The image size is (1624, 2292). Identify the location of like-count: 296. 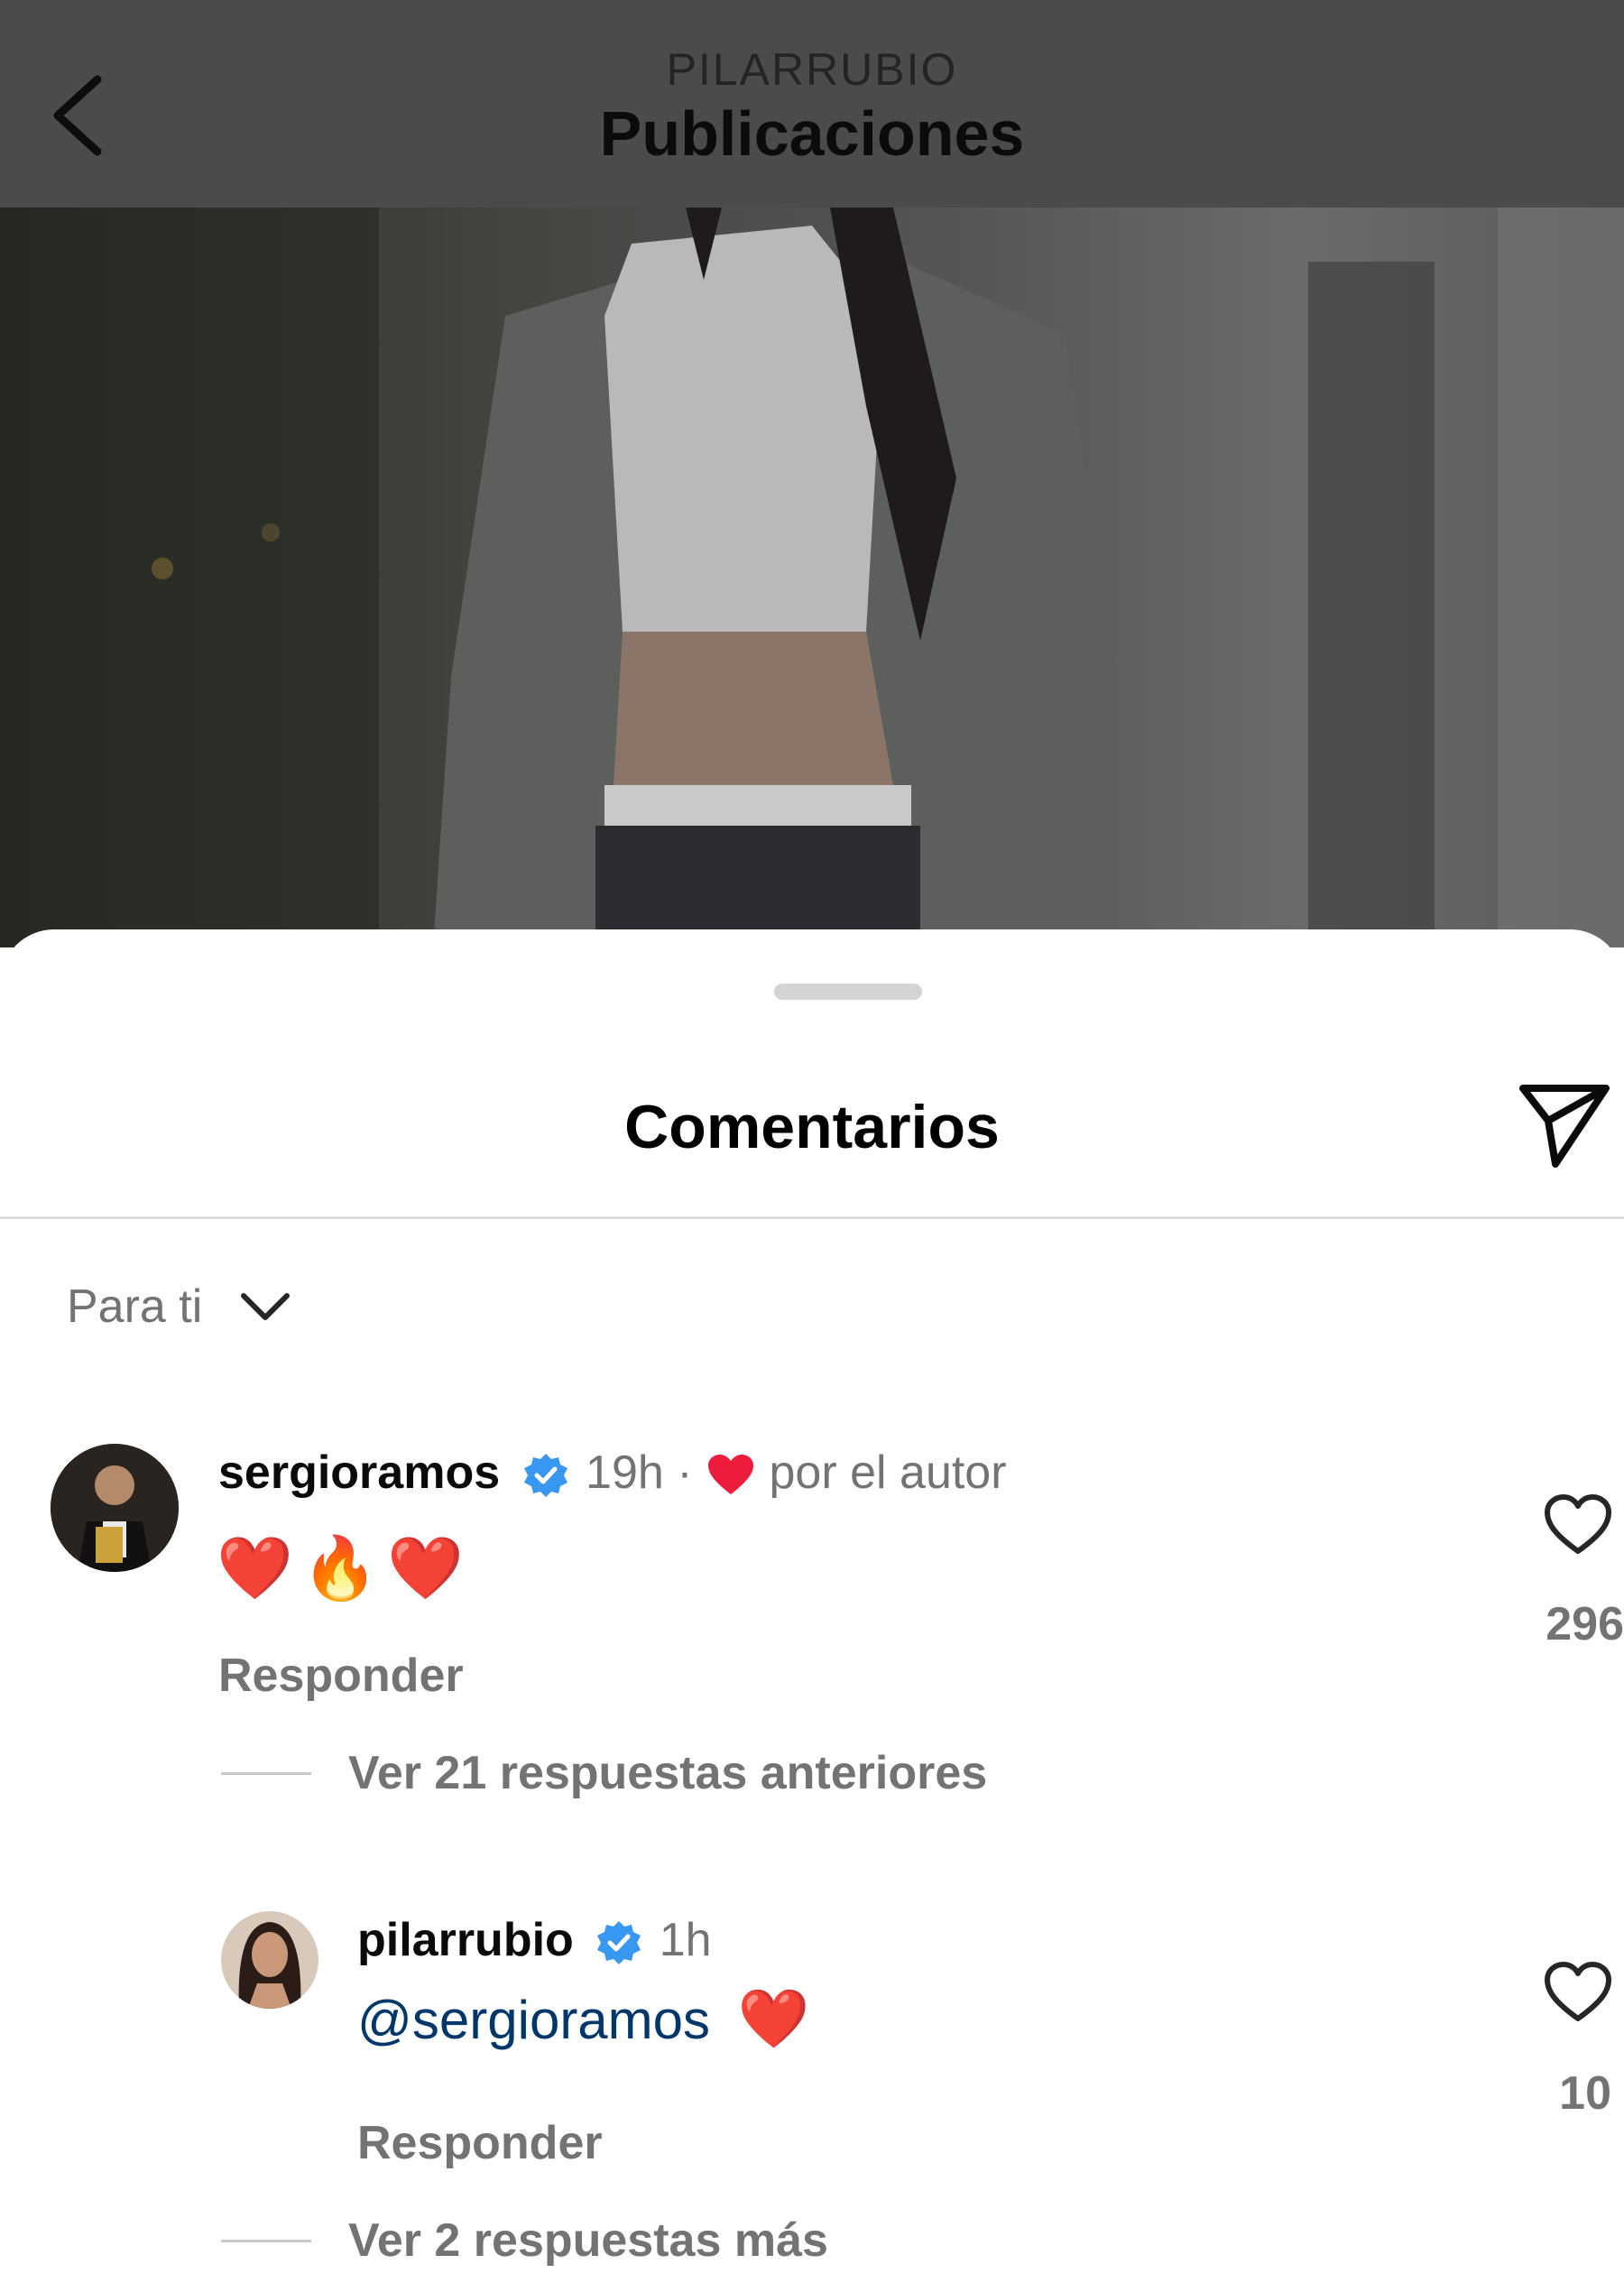
(1585, 1624).